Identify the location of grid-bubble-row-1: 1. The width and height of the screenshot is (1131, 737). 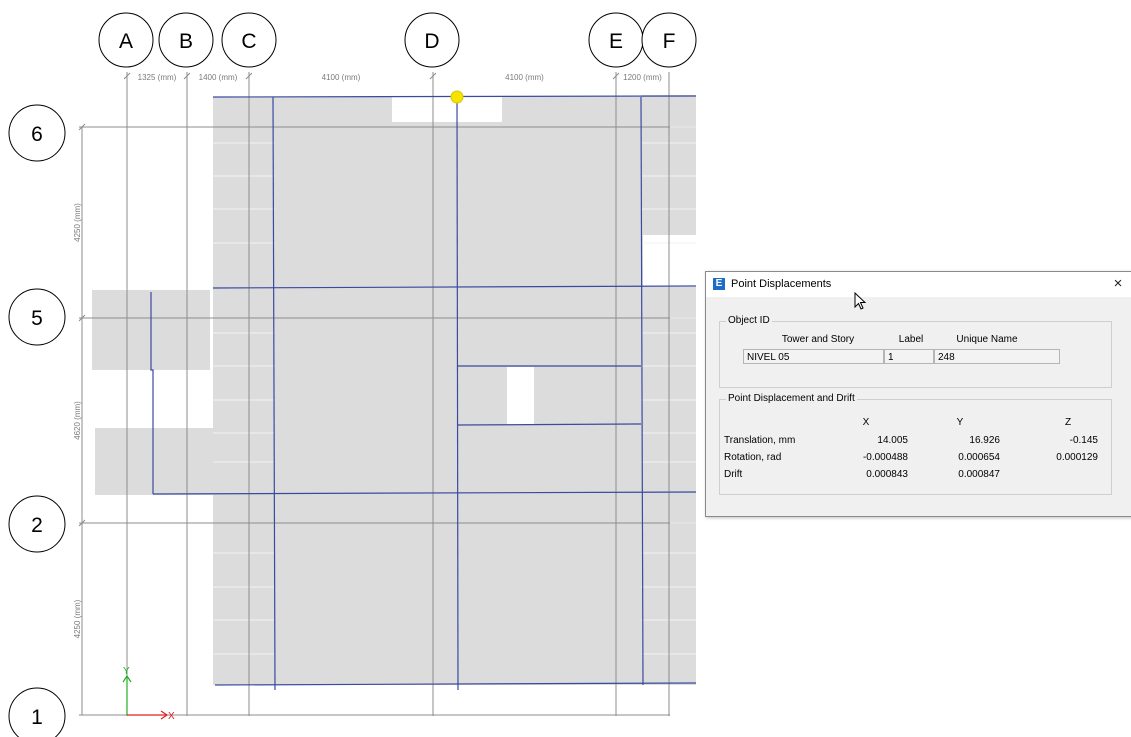
(37, 712).